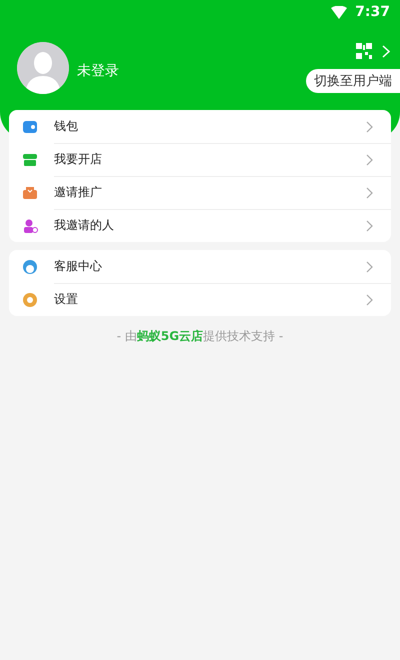 The width and height of the screenshot is (400, 660). Describe the element at coordinates (200, 126) in the screenshot. I see `menu-item: 钱包` at that location.